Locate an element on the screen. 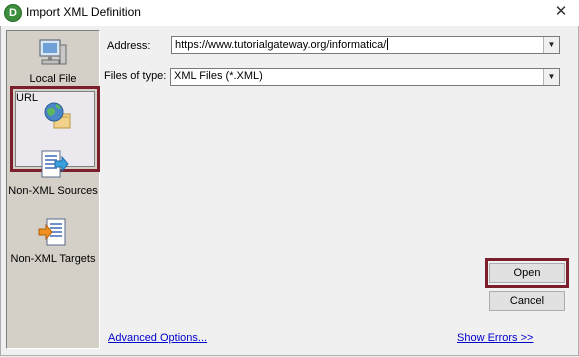 The height and width of the screenshot is (357, 579). computer-icon is located at coordinates (53, 52).